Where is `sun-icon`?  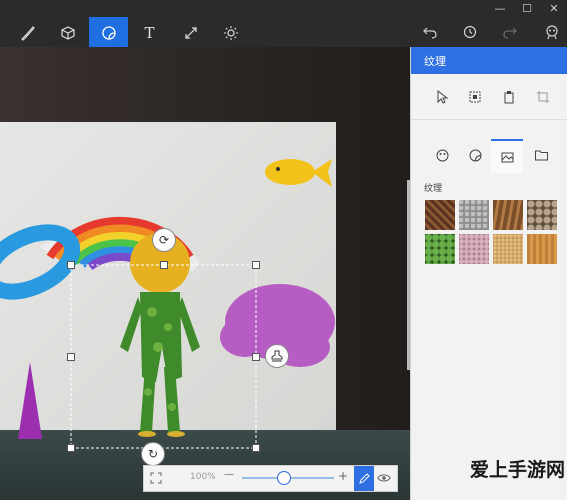
sun-icon is located at coordinates (230, 32).